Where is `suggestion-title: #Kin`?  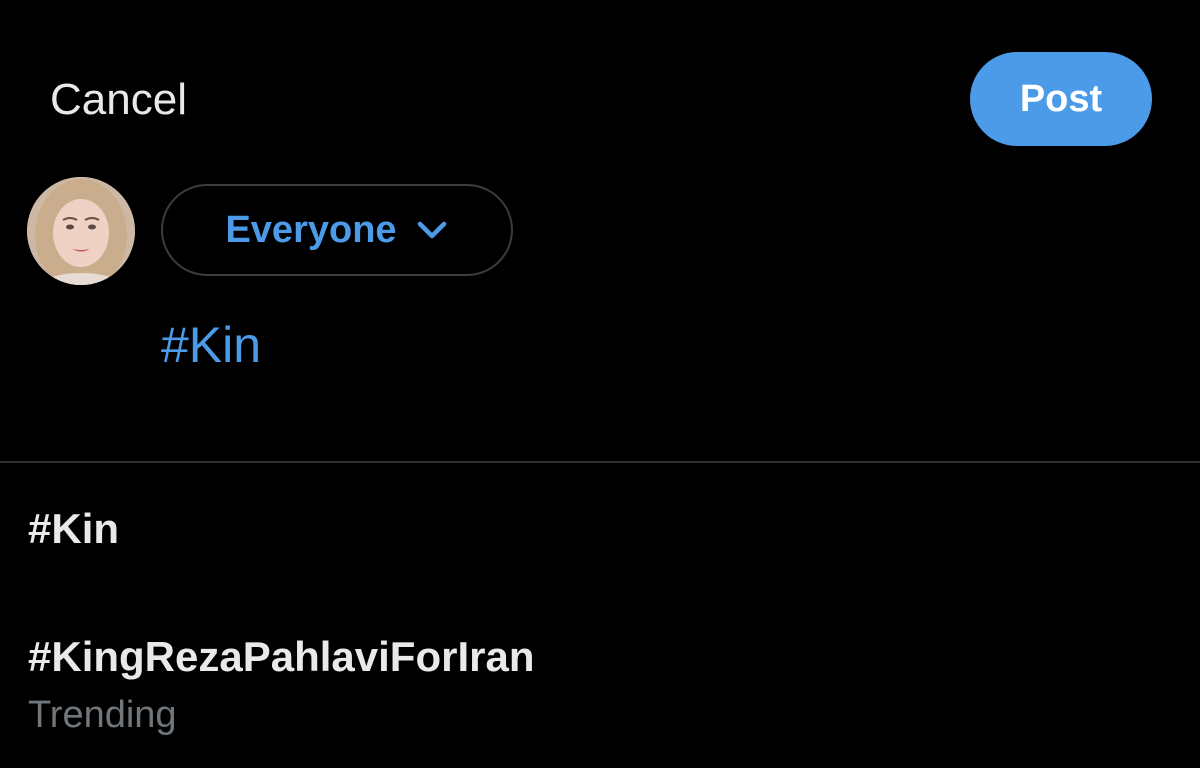
suggestion-title: #Kin is located at coordinates (74, 528).